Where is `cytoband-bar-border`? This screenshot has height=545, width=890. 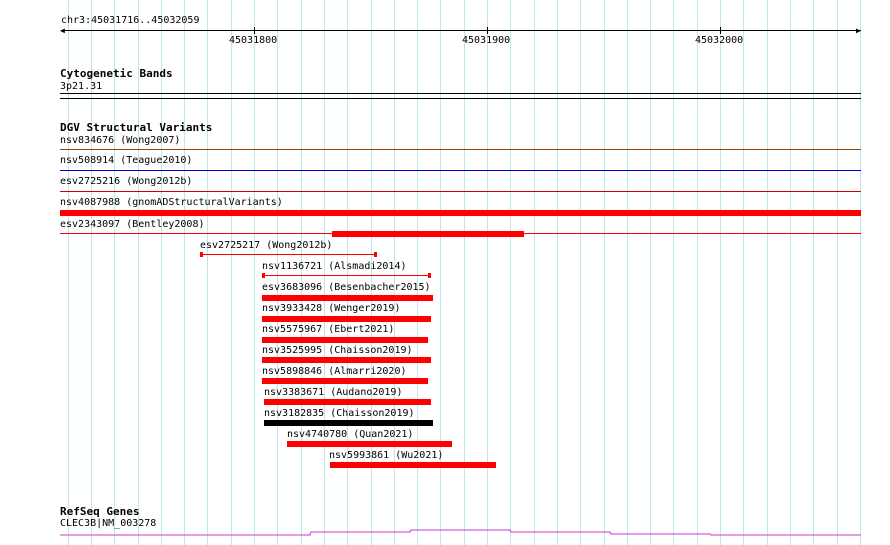
cytoband-bar-border is located at coordinates (460, 98).